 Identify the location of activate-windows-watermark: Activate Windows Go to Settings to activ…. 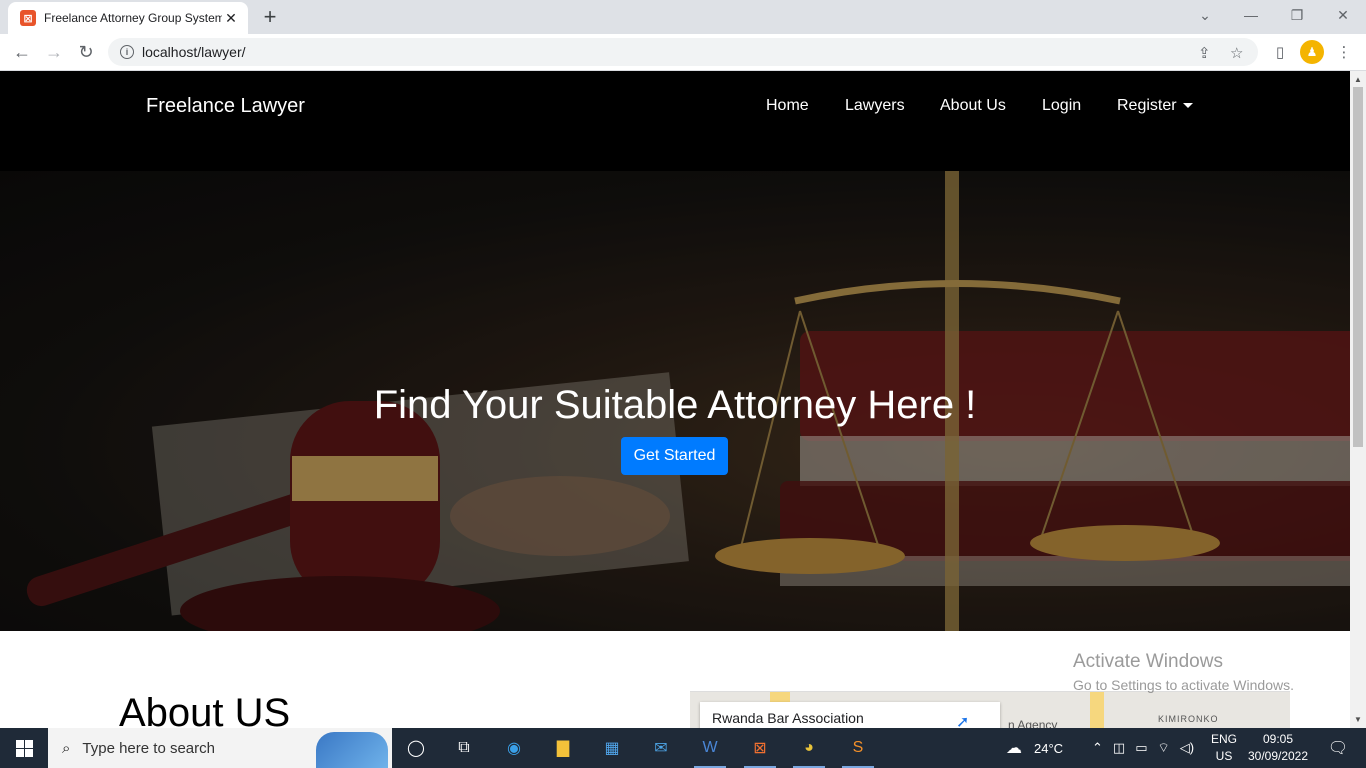
(1183, 672).